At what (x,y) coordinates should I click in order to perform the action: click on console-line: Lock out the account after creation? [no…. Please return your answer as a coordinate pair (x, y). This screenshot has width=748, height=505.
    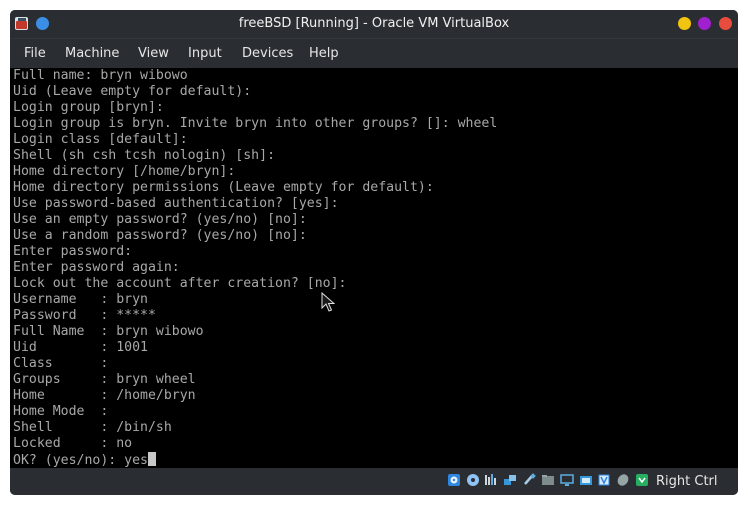
    Looking at the image, I should click on (180, 283).